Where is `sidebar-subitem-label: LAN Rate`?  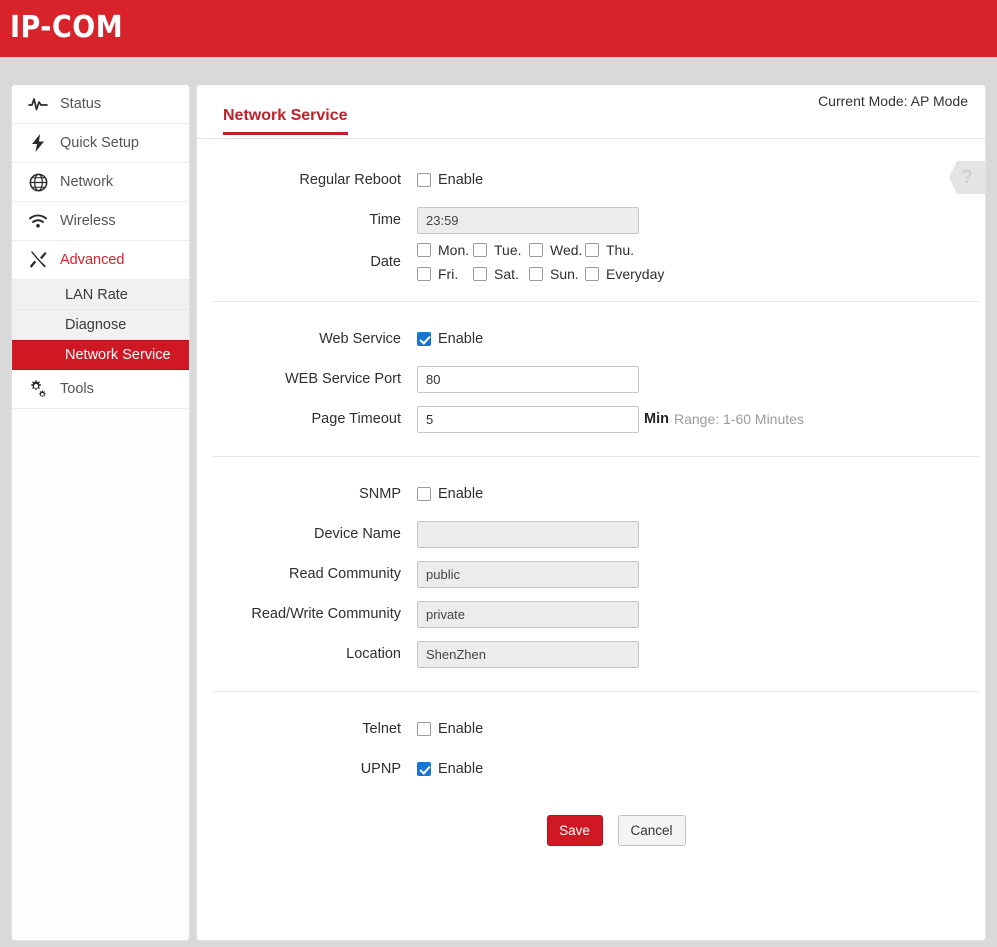
sidebar-subitem-label: LAN Rate is located at coordinates (96, 294).